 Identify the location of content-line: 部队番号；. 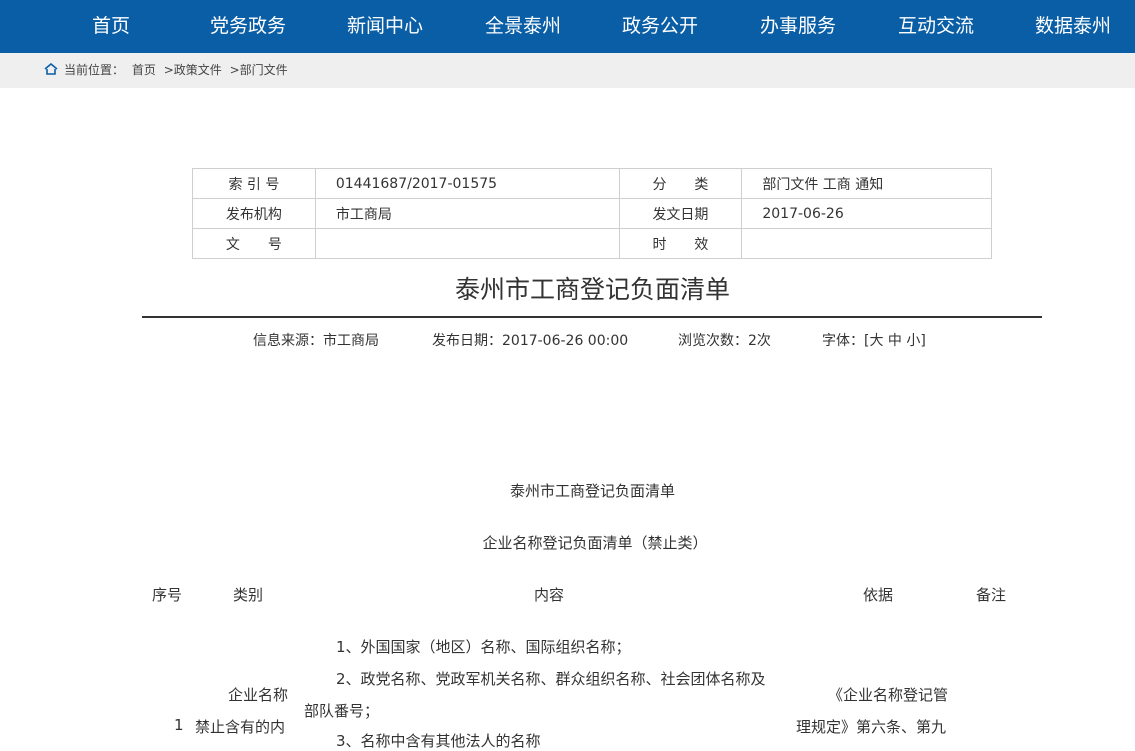
(342, 711).